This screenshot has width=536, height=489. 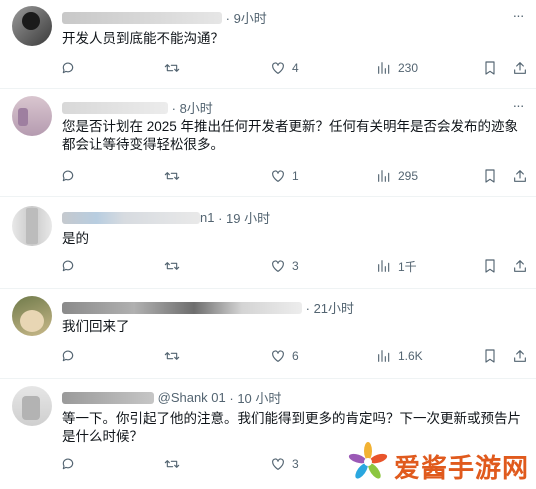 I want to click on views-button: 1千, so click(x=396, y=266).